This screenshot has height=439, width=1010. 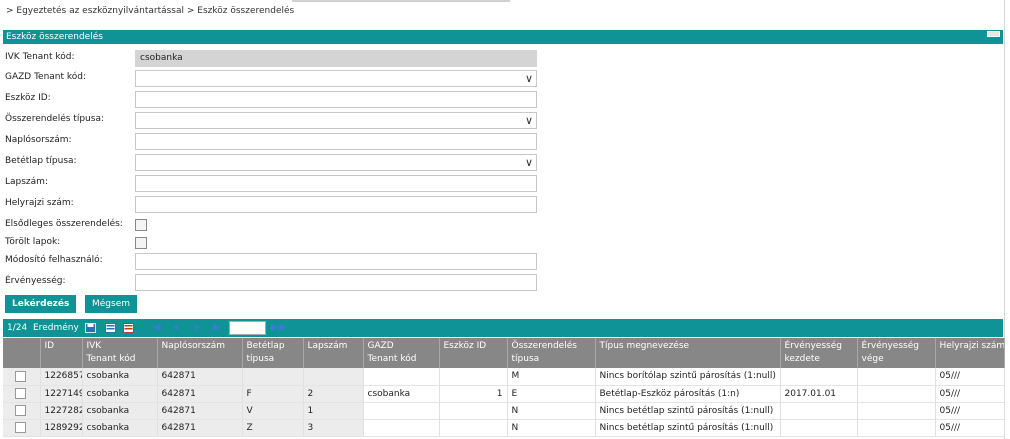 I want to click on cell-id: 1289292, so click(x=61, y=428).